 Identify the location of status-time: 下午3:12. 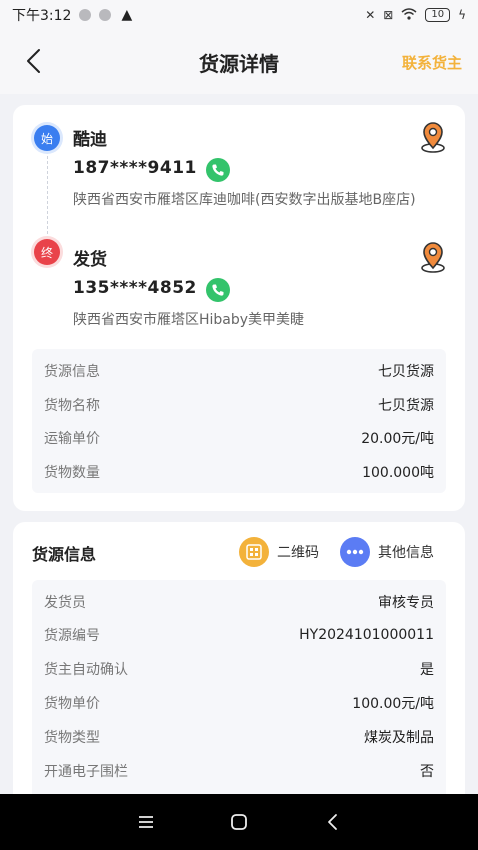
(42, 16).